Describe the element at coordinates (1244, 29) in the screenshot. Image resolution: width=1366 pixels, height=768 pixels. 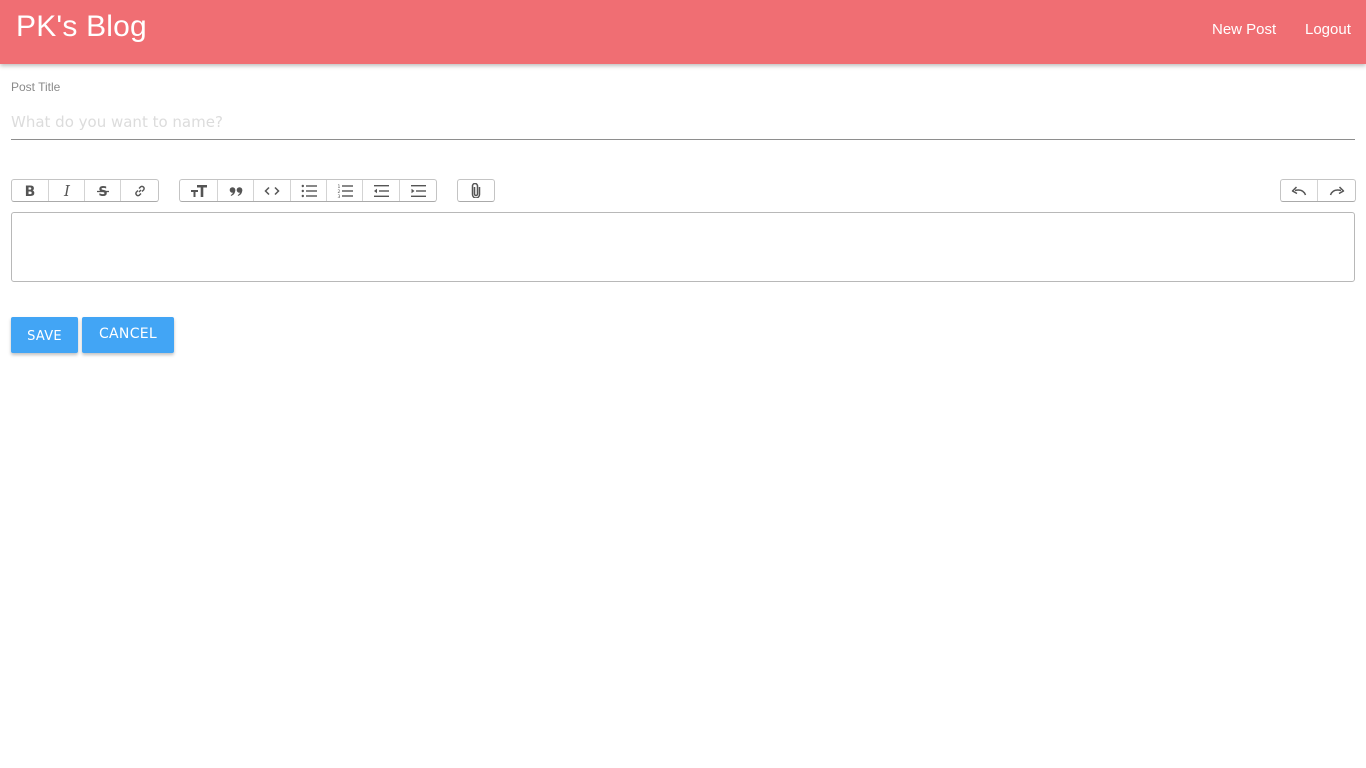
I see `new-post-link: New Post` at that location.